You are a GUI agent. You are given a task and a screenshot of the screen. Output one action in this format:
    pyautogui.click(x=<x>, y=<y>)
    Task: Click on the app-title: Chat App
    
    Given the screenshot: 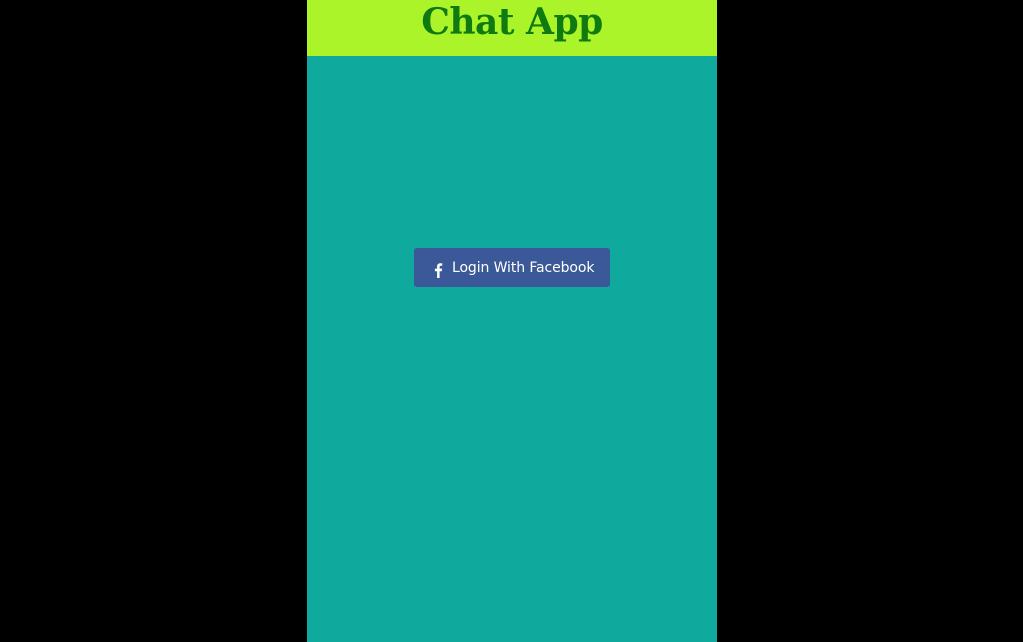 What is the action you would take?
    pyautogui.click(x=512, y=22)
    